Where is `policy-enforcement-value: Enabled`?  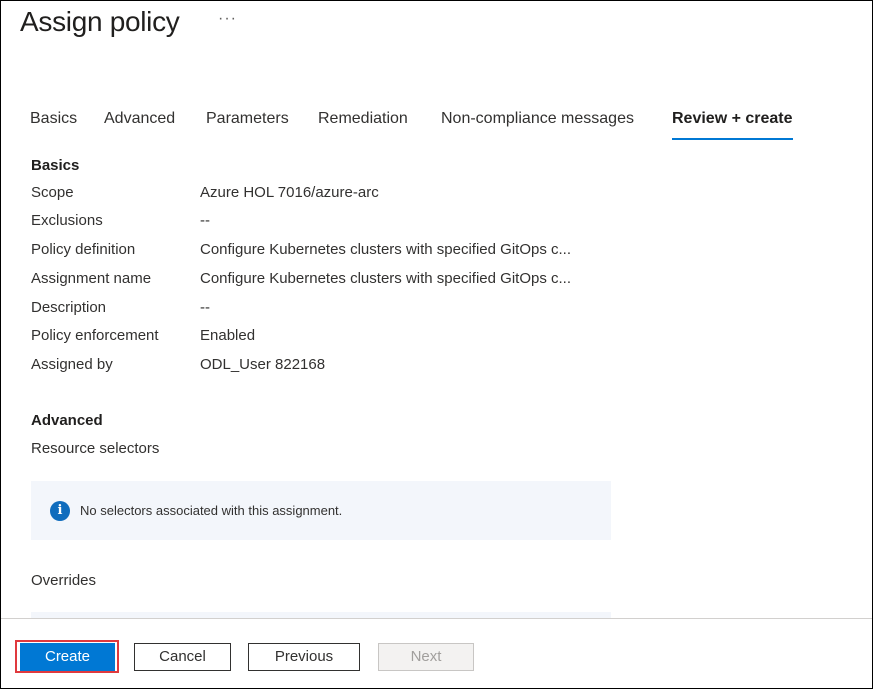
policy-enforcement-value: Enabled is located at coordinates (228, 335).